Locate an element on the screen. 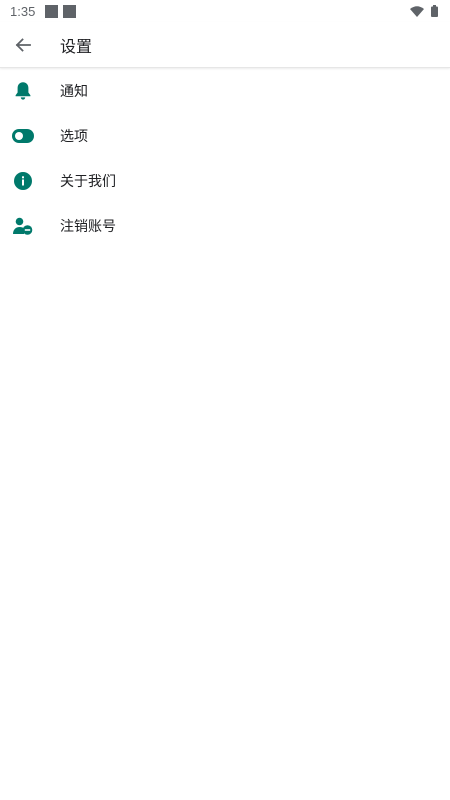 The height and width of the screenshot is (800, 450). settings-item-options: 选项 is located at coordinates (225, 135).